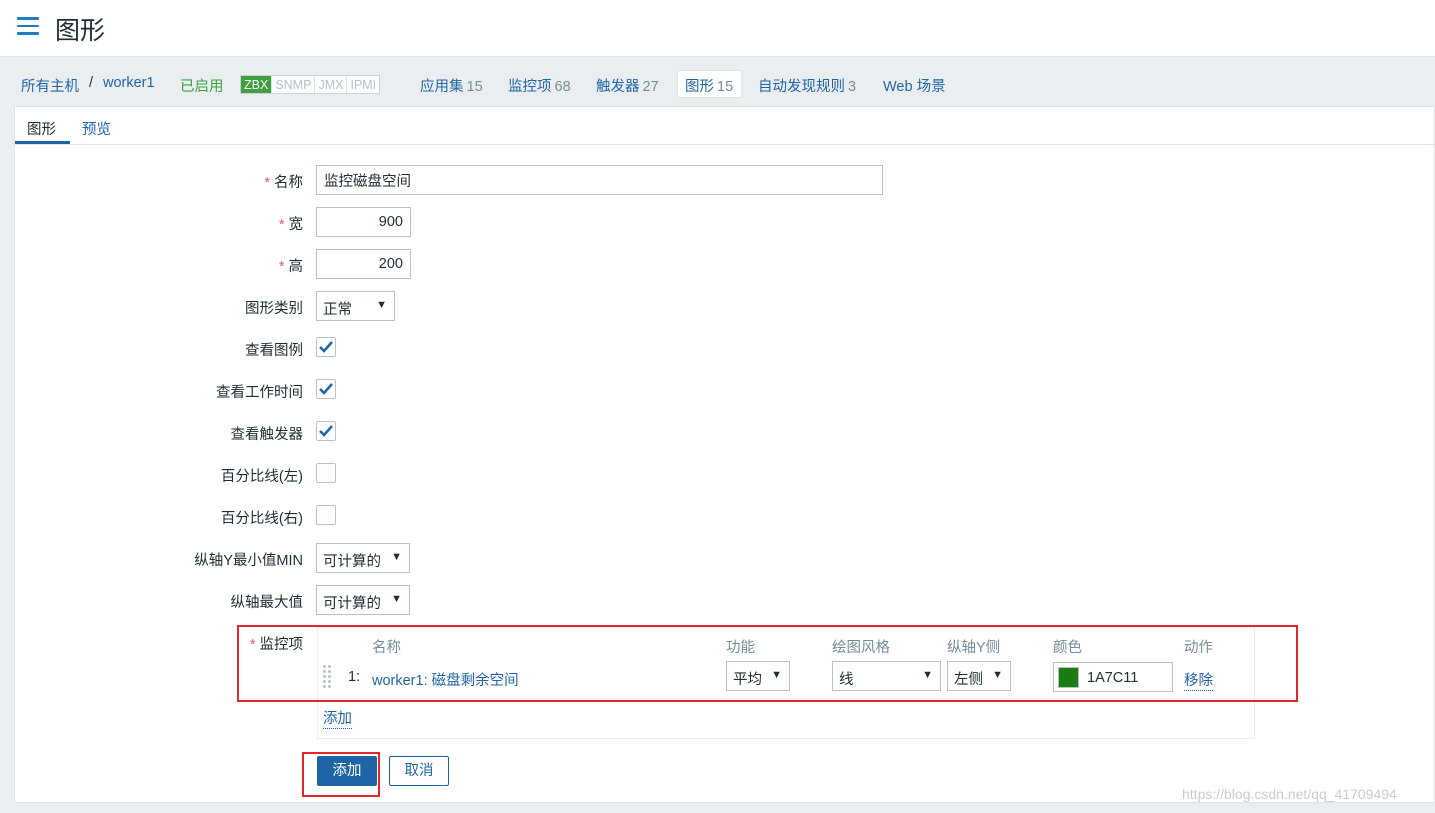  Describe the element at coordinates (363, 85) in the screenshot. I see `ipmi-badge: IPMI` at that location.